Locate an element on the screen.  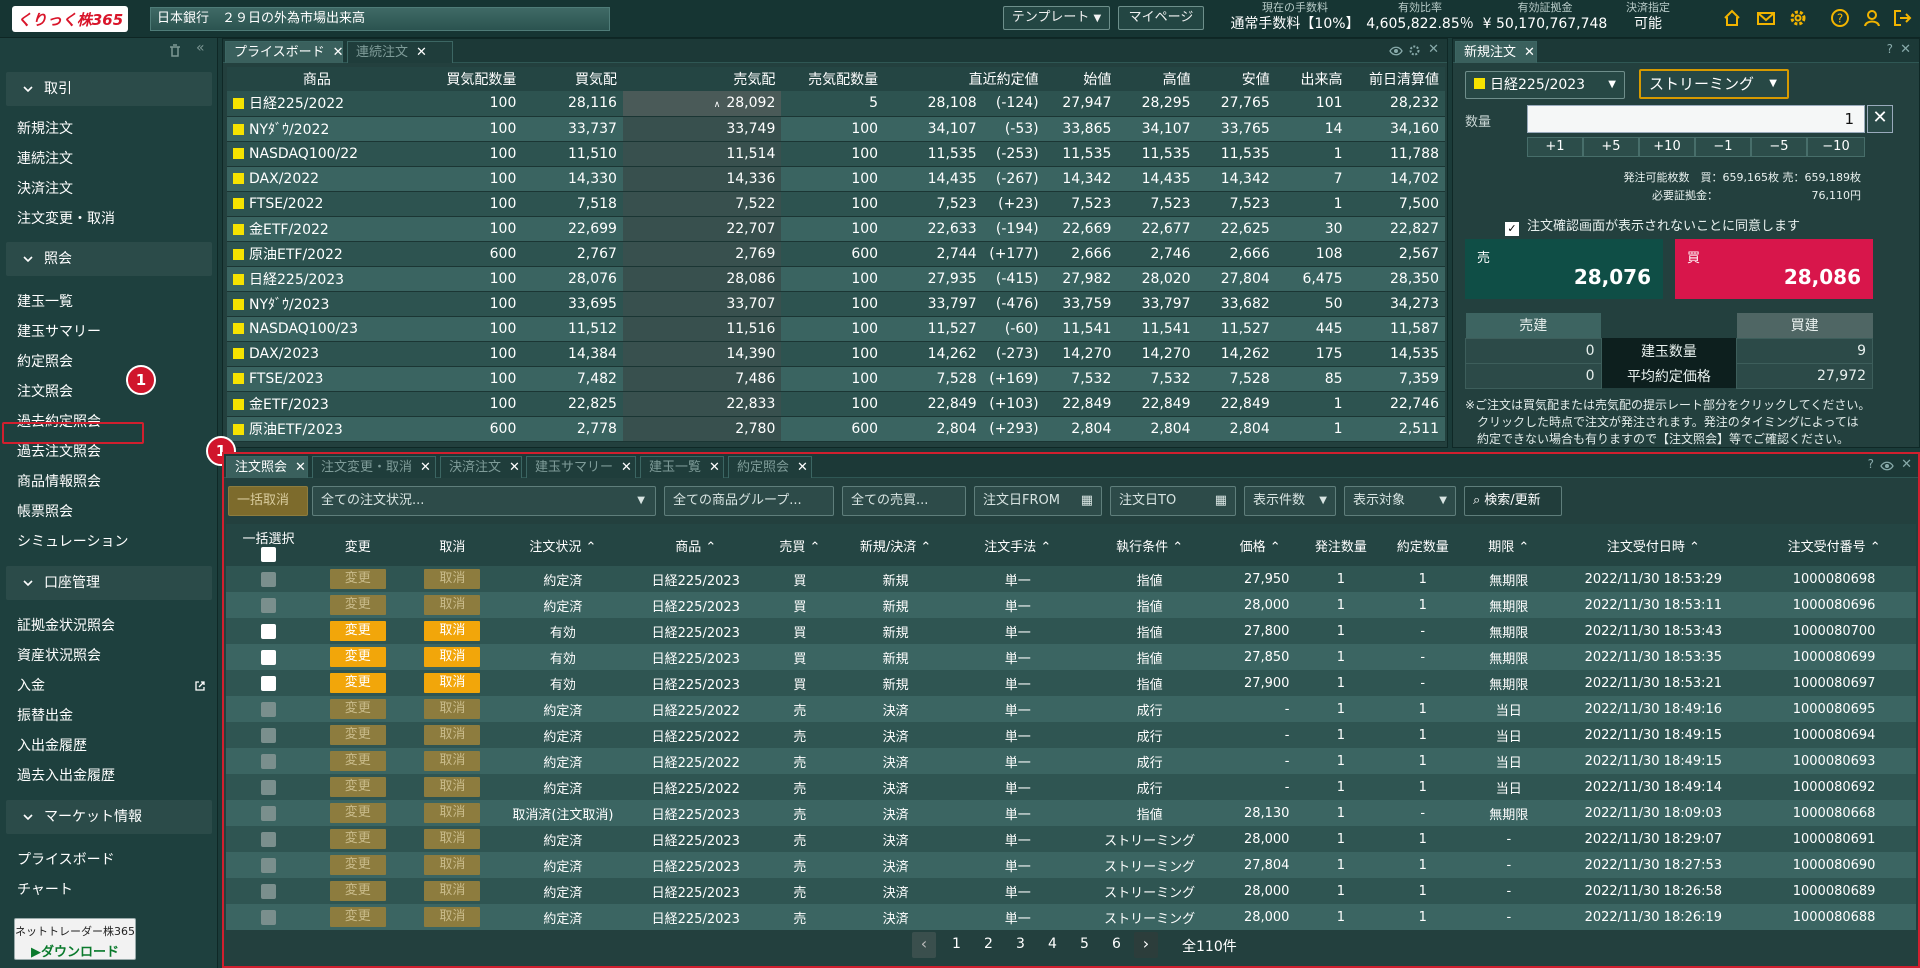
step-plus1: +1 is located at coordinates (1555, 147).